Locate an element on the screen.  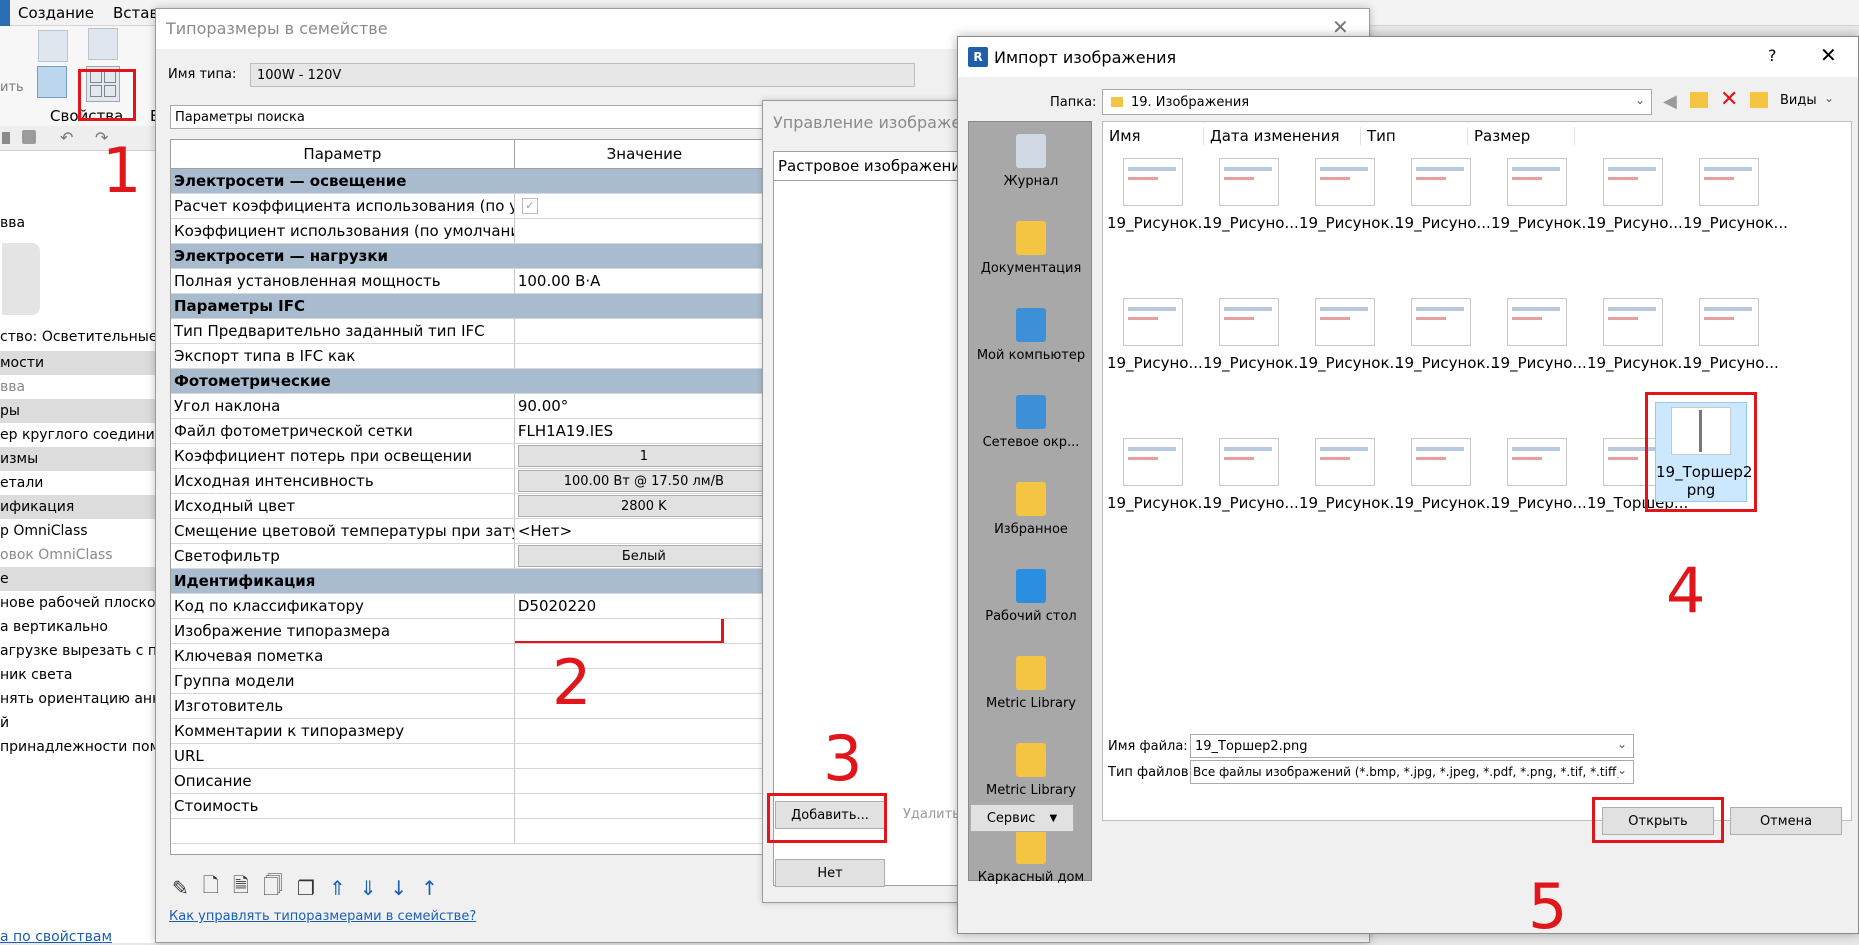
new-type-icon: 🗋 is located at coordinates (211, 888).